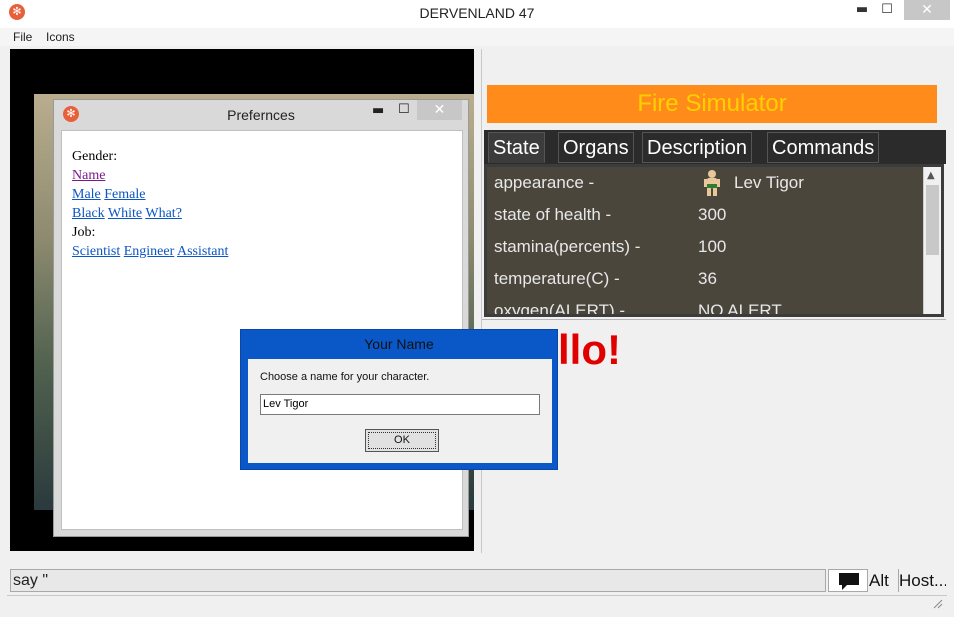 The width and height of the screenshot is (954, 617). Describe the element at coordinates (22, 37) in the screenshot. I see `menu-file: File` at that location.